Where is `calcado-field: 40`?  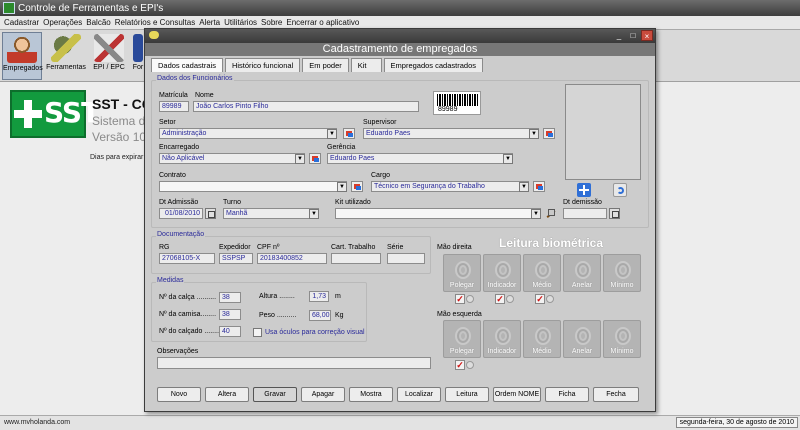 calcado-field: 40 is located at coordinates (230, 331).